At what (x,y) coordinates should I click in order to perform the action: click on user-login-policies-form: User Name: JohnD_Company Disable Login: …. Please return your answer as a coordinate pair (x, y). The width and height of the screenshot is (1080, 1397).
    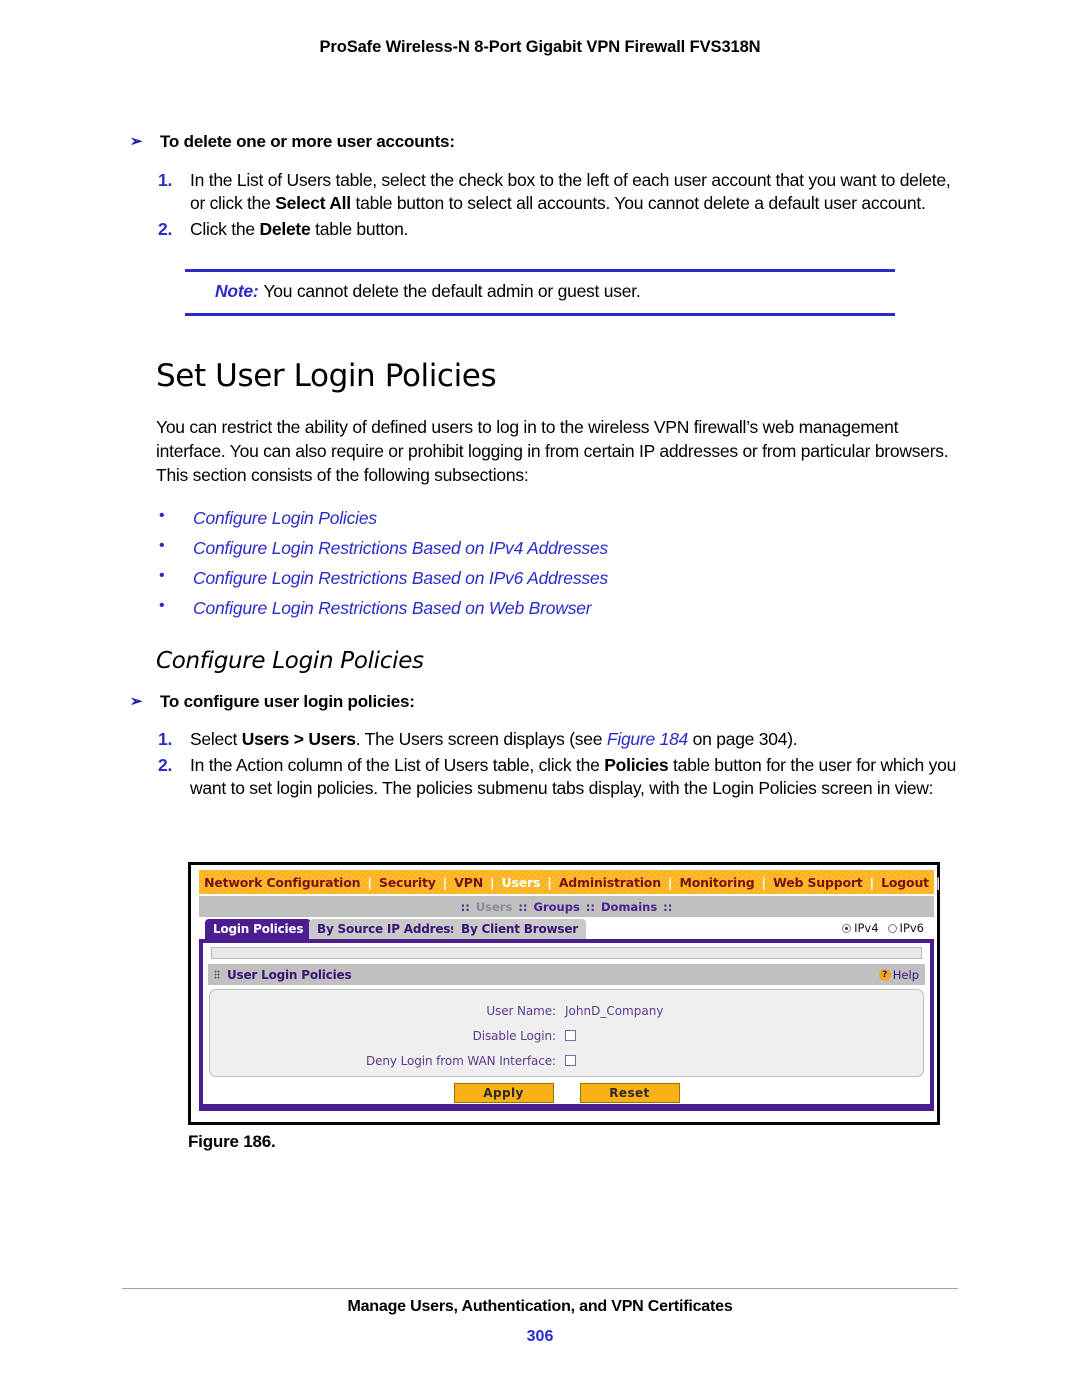
    Looking at the image, I should click on (566, 1033).